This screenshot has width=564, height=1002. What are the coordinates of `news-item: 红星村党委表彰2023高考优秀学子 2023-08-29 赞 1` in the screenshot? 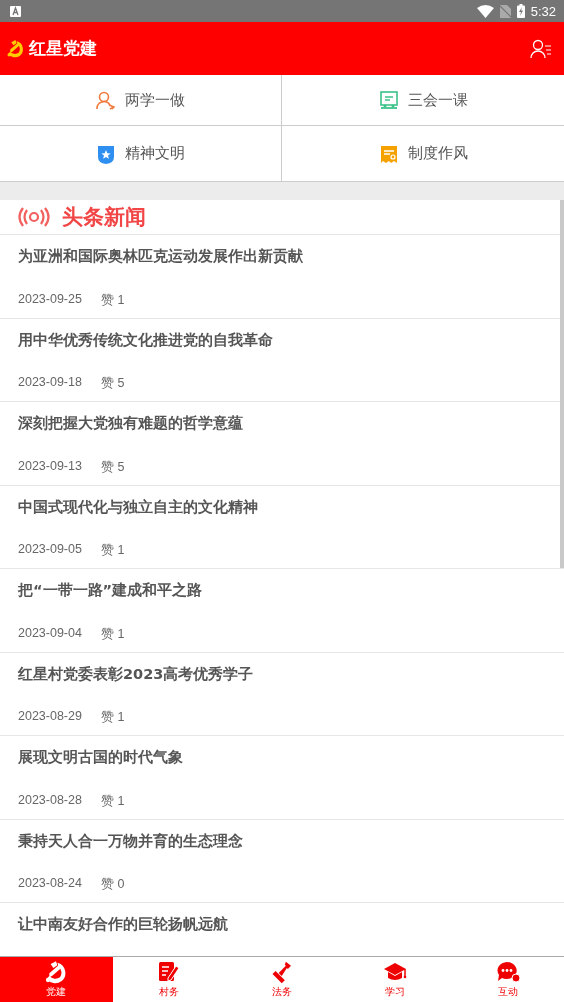 It's located at (282, 694).